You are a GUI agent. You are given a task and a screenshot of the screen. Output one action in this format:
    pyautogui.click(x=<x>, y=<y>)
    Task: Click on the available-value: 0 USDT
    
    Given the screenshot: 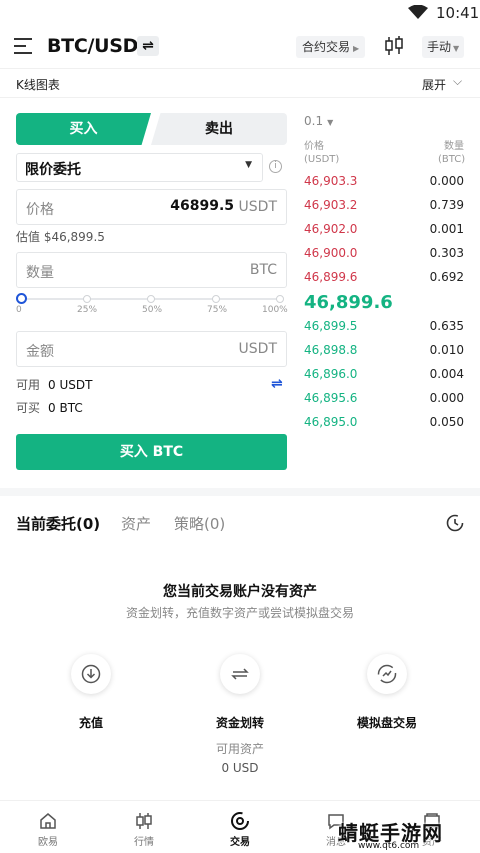 What is the action you would take?
    pyautogui.click(x=70, y=385)
    